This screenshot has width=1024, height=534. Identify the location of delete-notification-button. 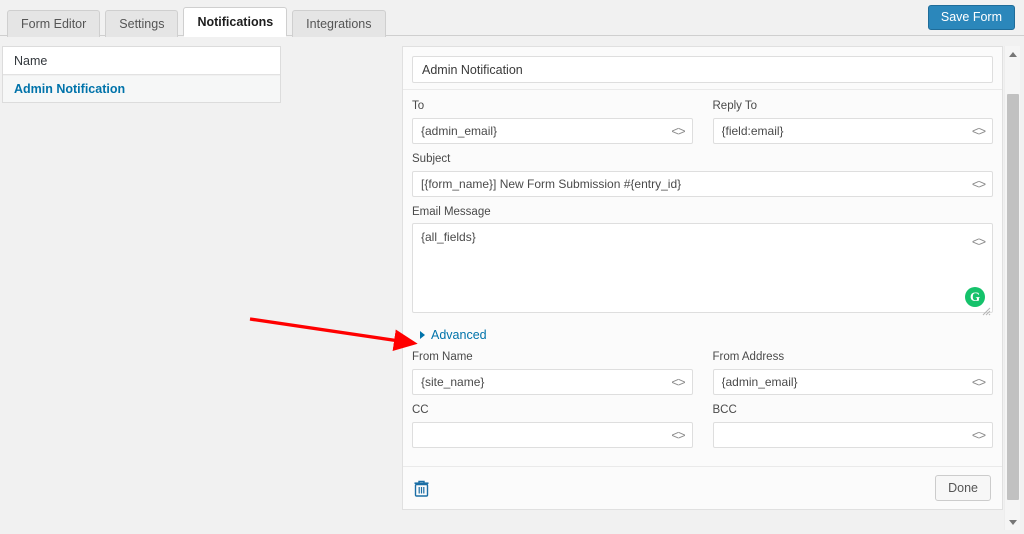
(422, 488).